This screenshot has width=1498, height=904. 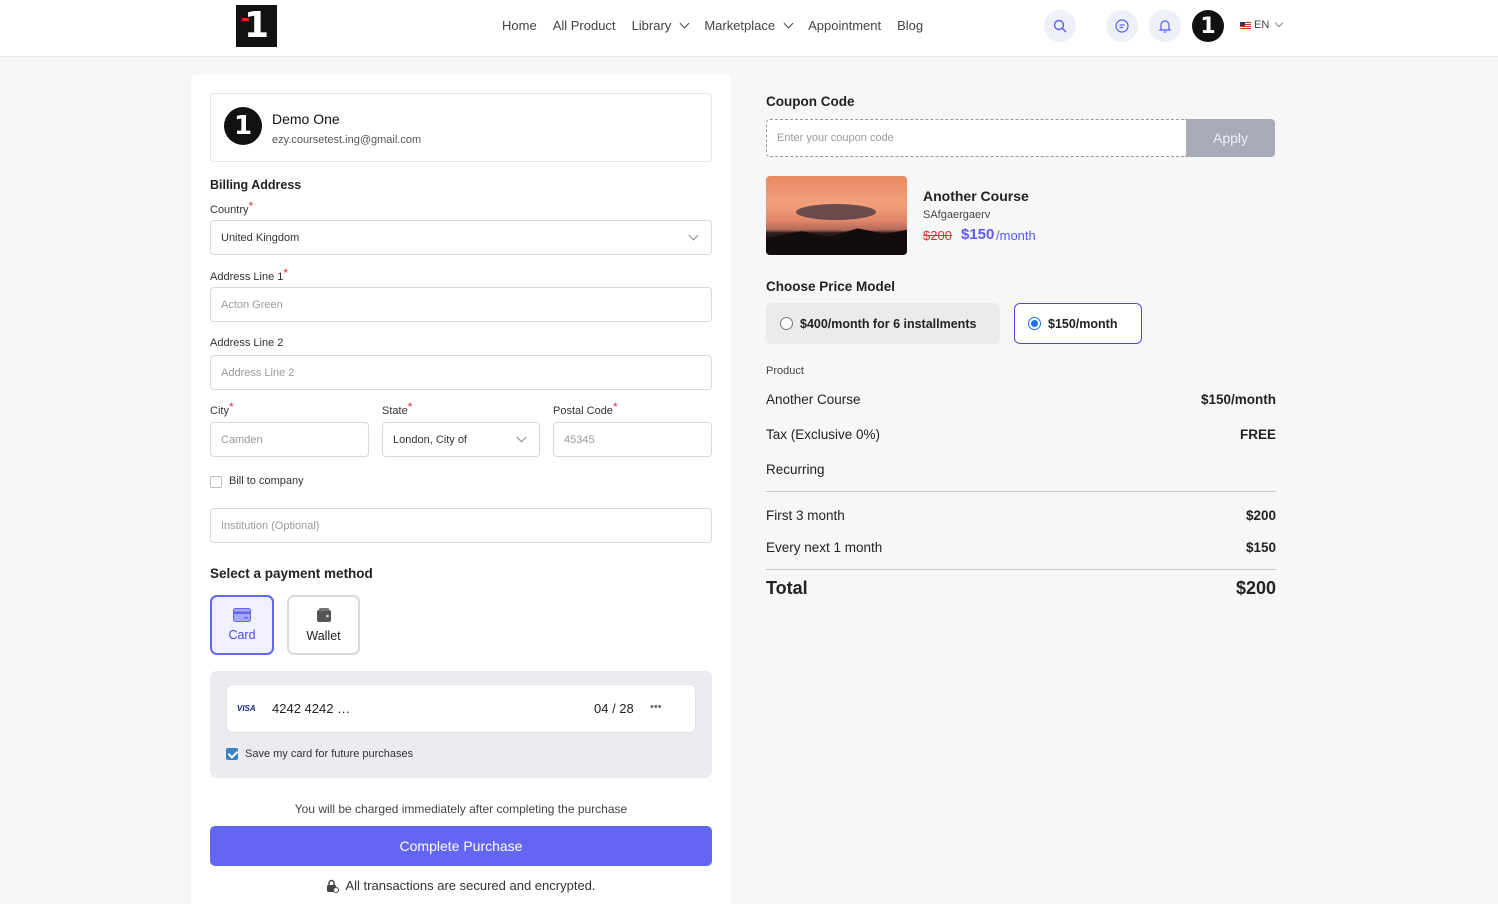 I want to click on postal-code-label: Postal Code*, so click(x=585, y=408).